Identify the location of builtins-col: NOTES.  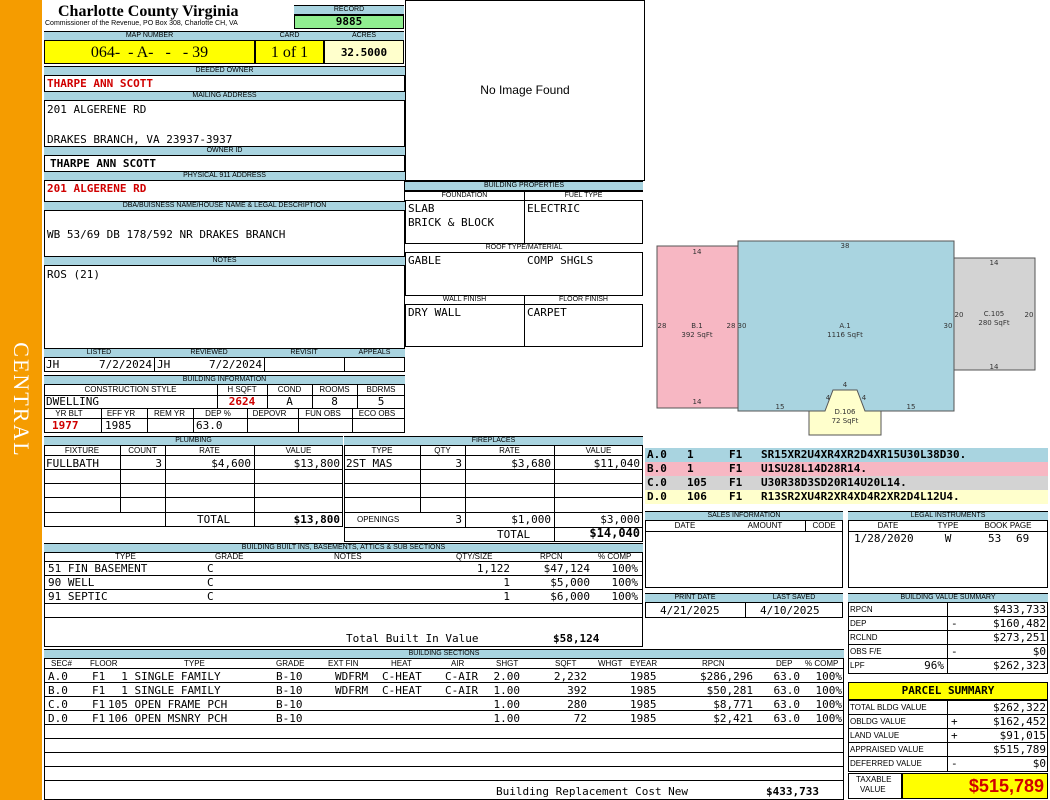
(348, 556).